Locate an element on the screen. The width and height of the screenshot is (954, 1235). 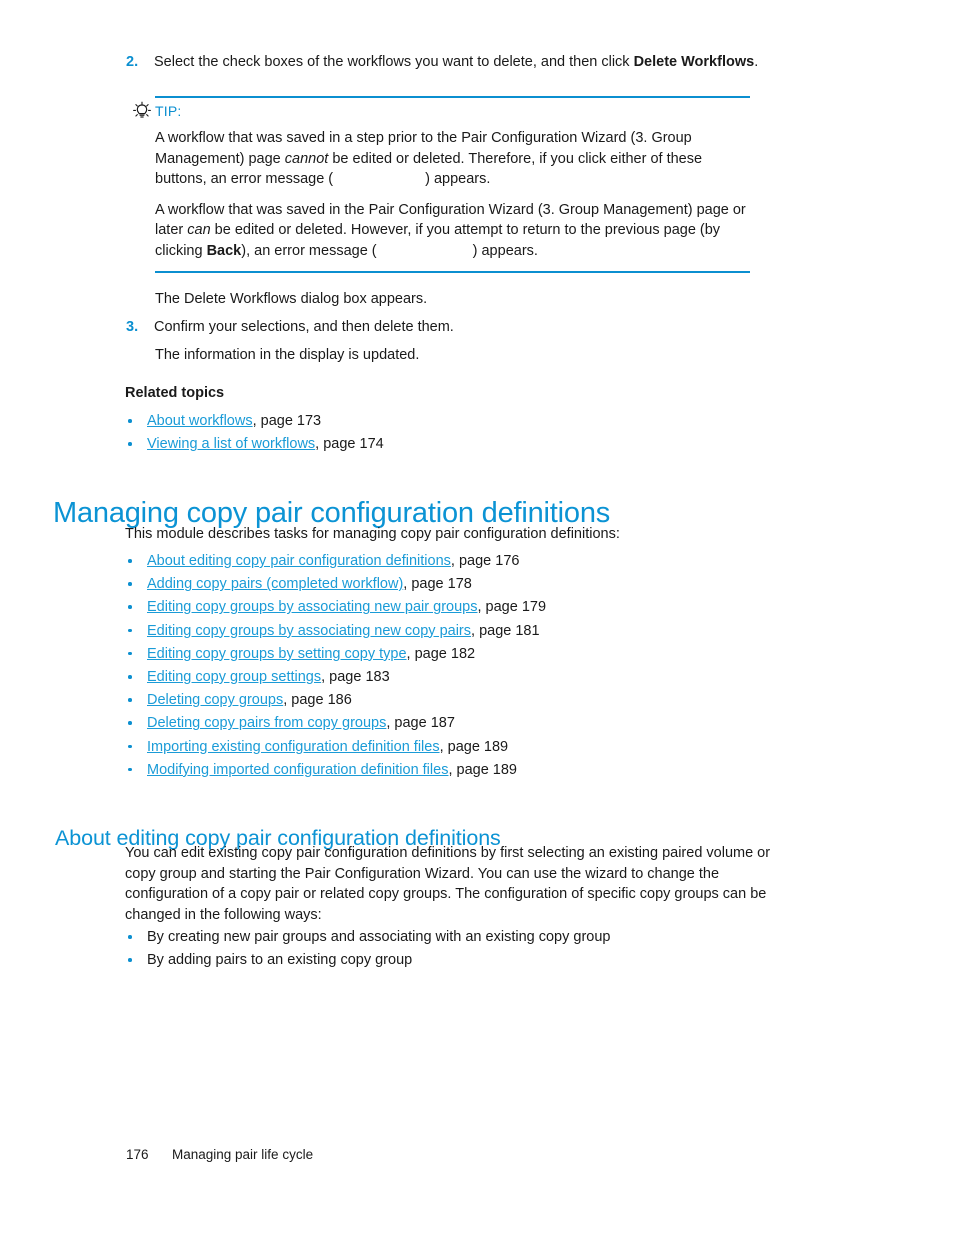
related-topic-link: Viewing a list of workflows is located at coordinates (231, 444).